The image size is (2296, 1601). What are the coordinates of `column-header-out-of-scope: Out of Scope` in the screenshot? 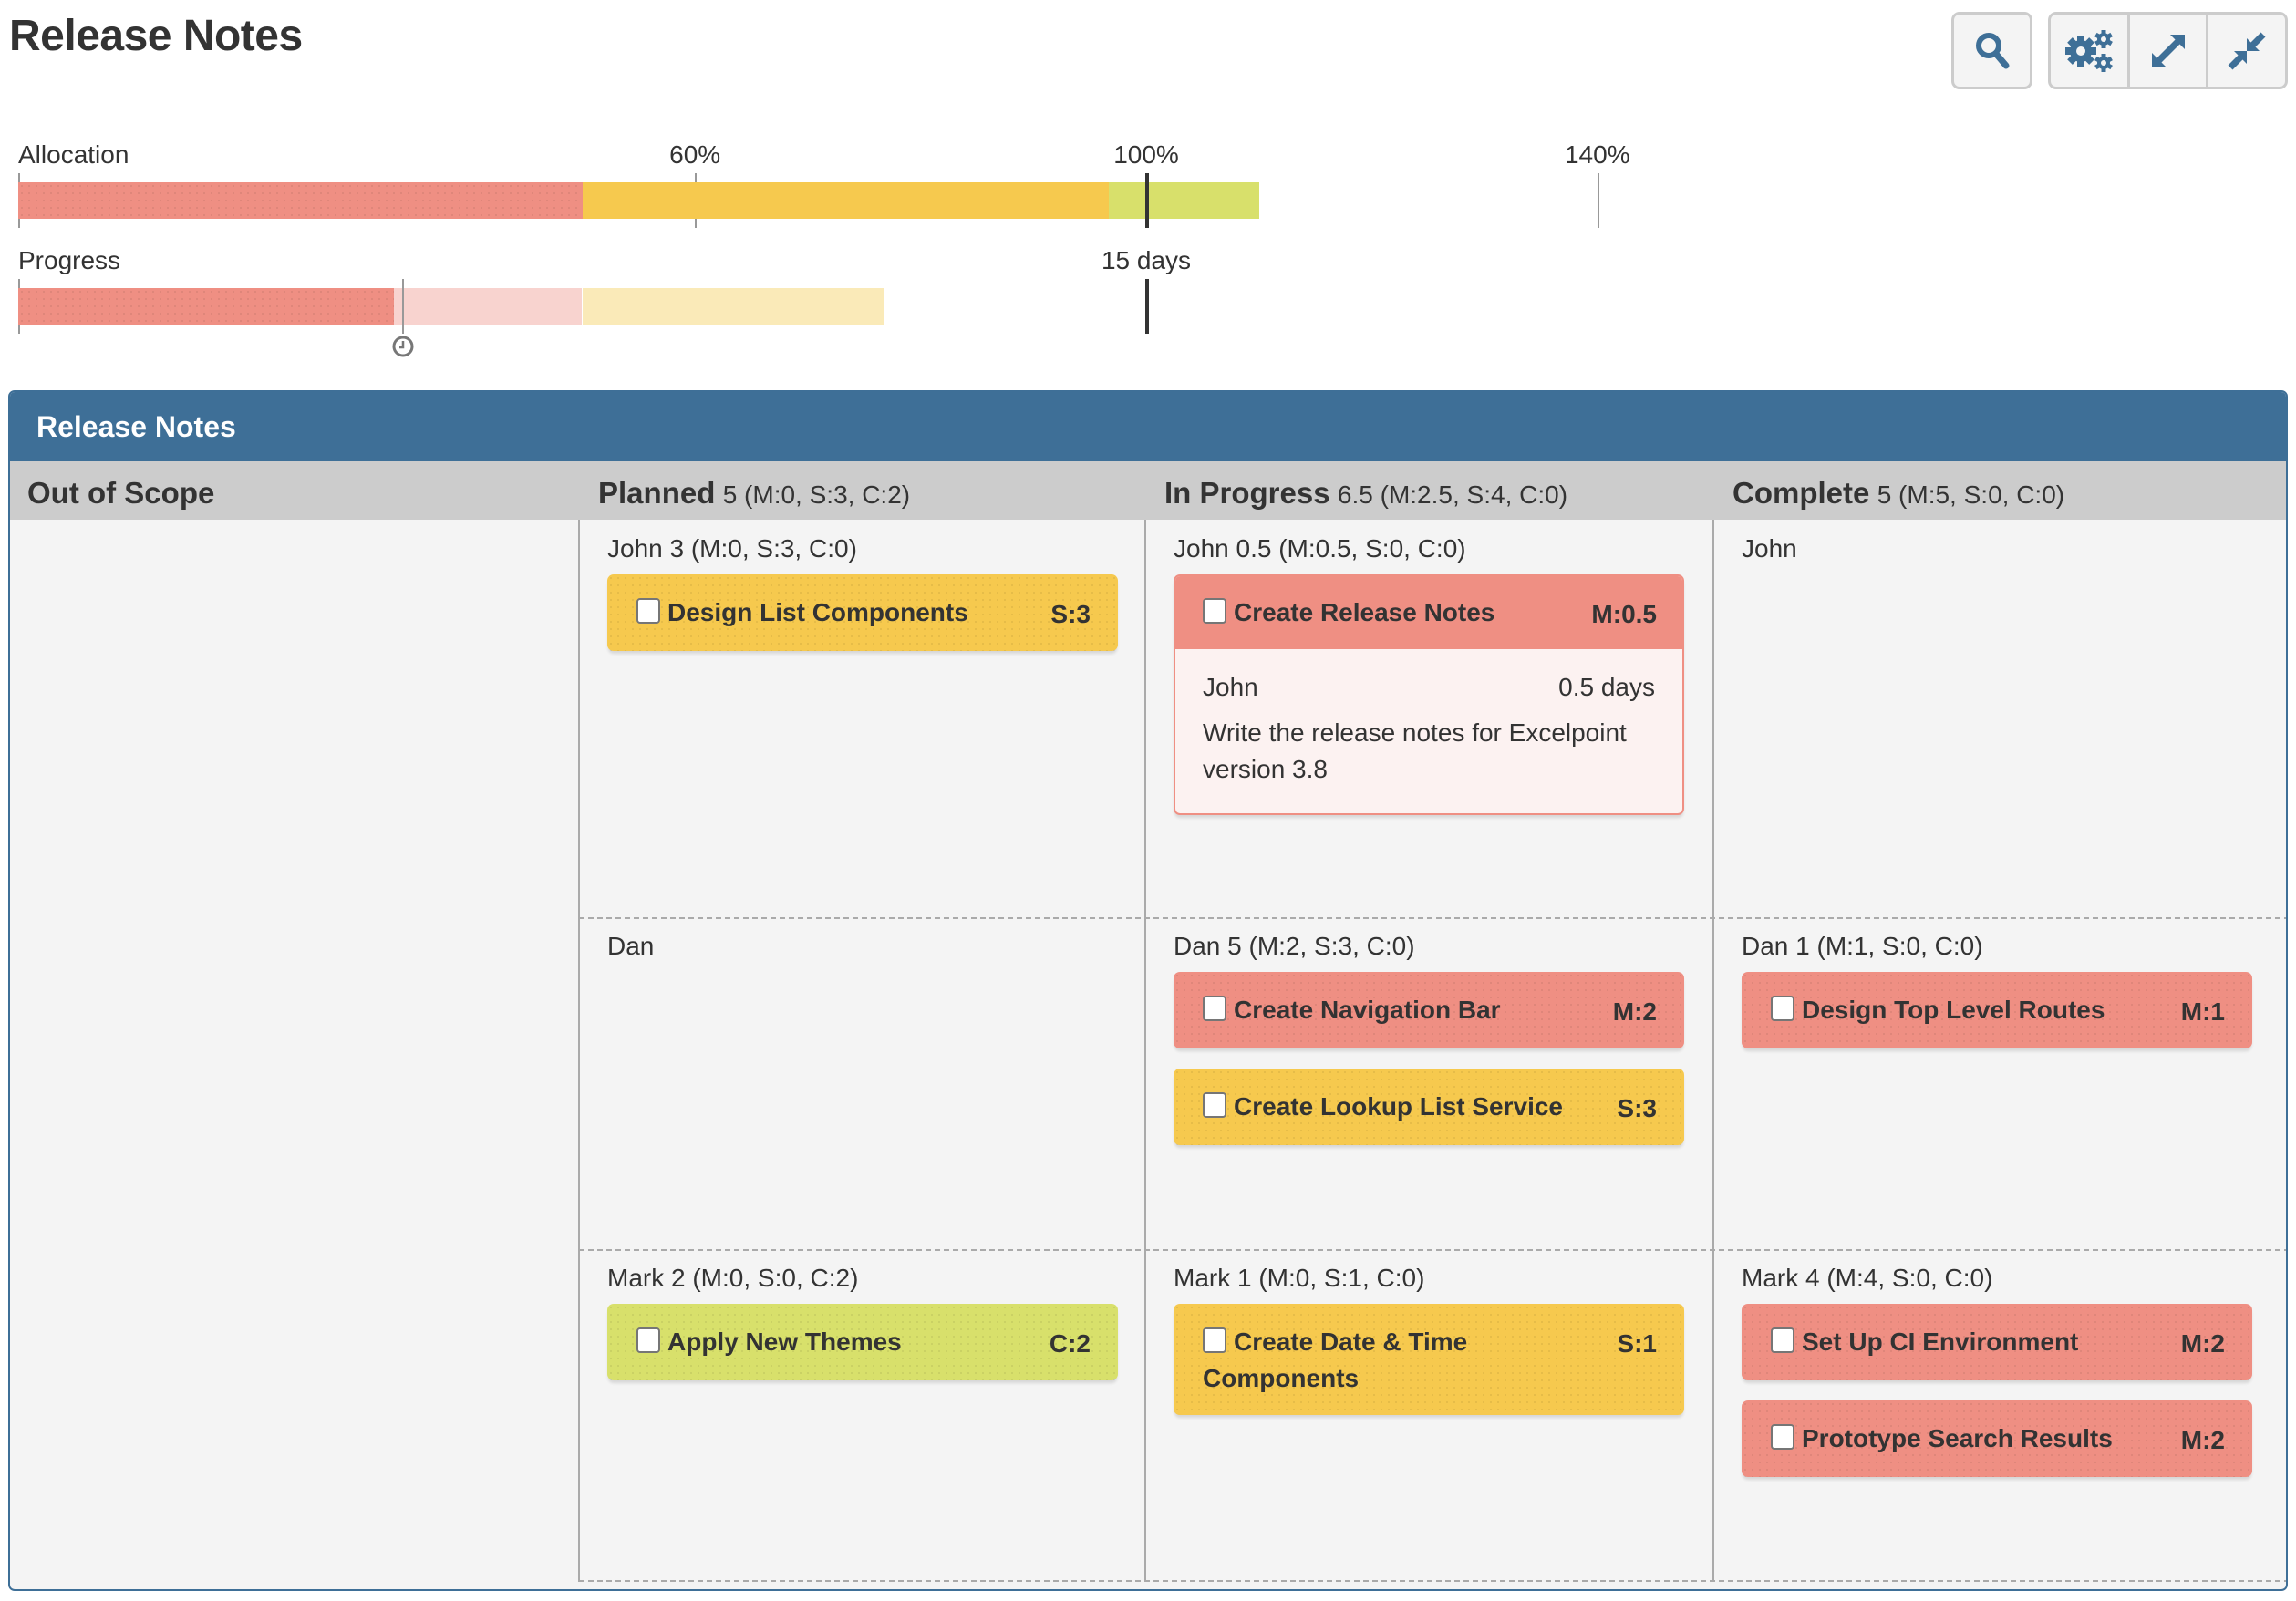 It's located at (120, 493).